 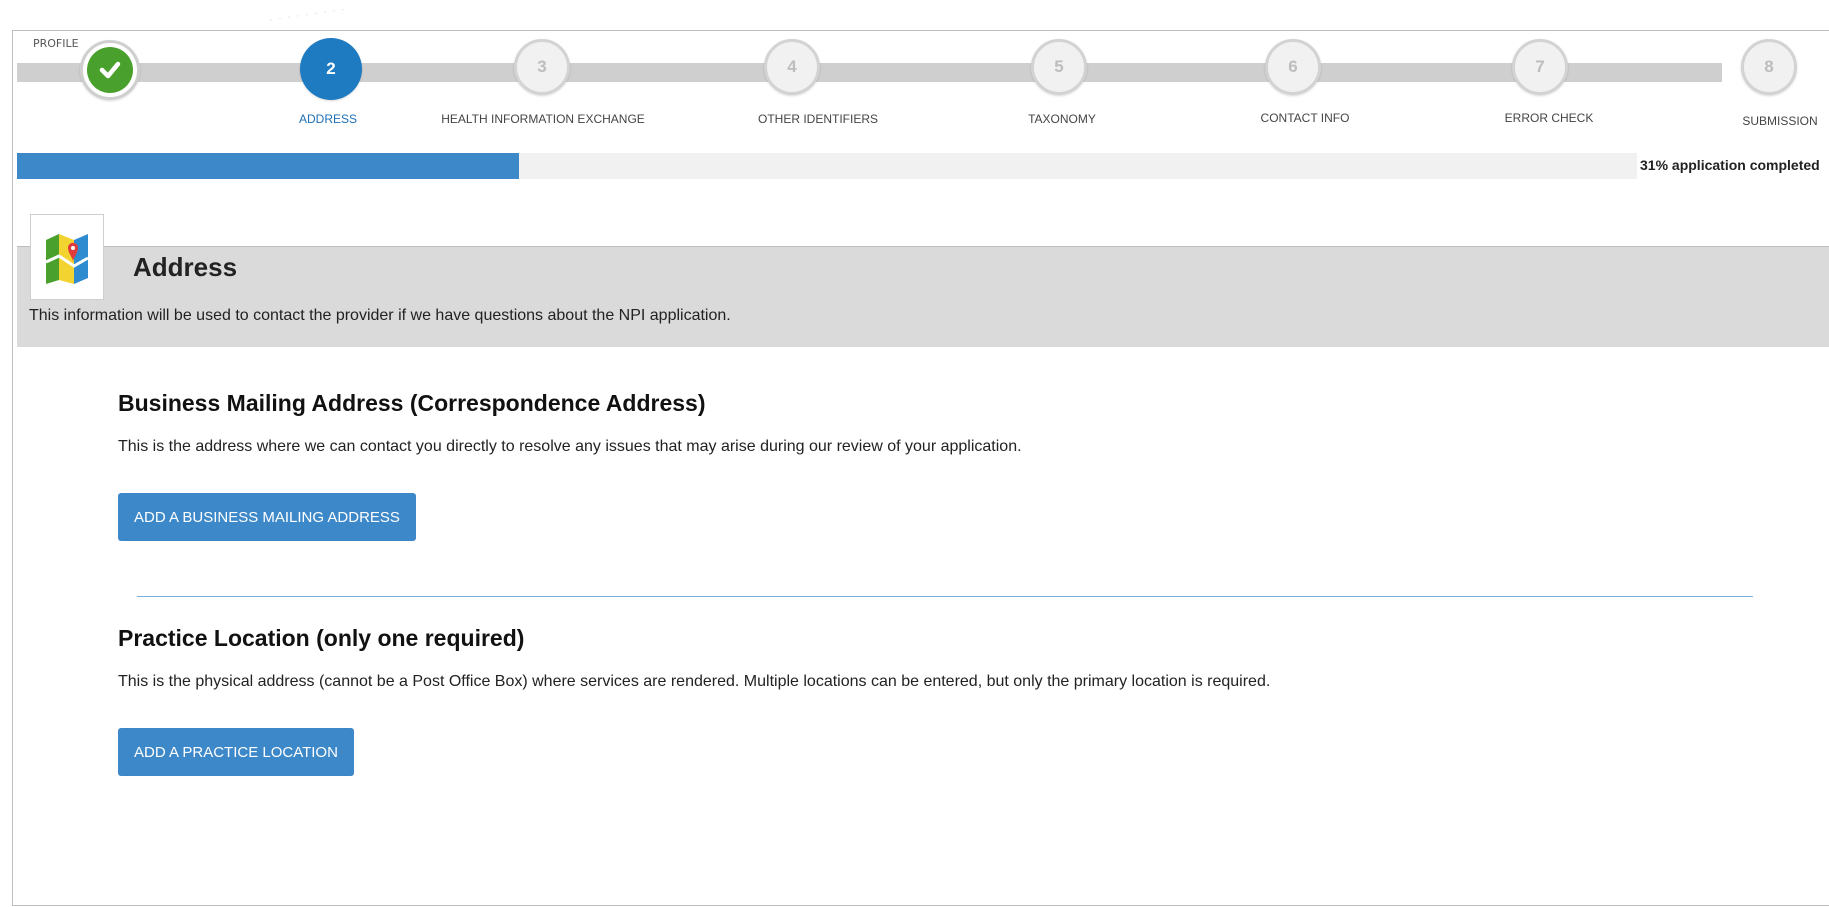 What do you see at coordinates (331, 69) in the screenshot?
I see `step-2-address: 2` at bounding box center [331, 69].